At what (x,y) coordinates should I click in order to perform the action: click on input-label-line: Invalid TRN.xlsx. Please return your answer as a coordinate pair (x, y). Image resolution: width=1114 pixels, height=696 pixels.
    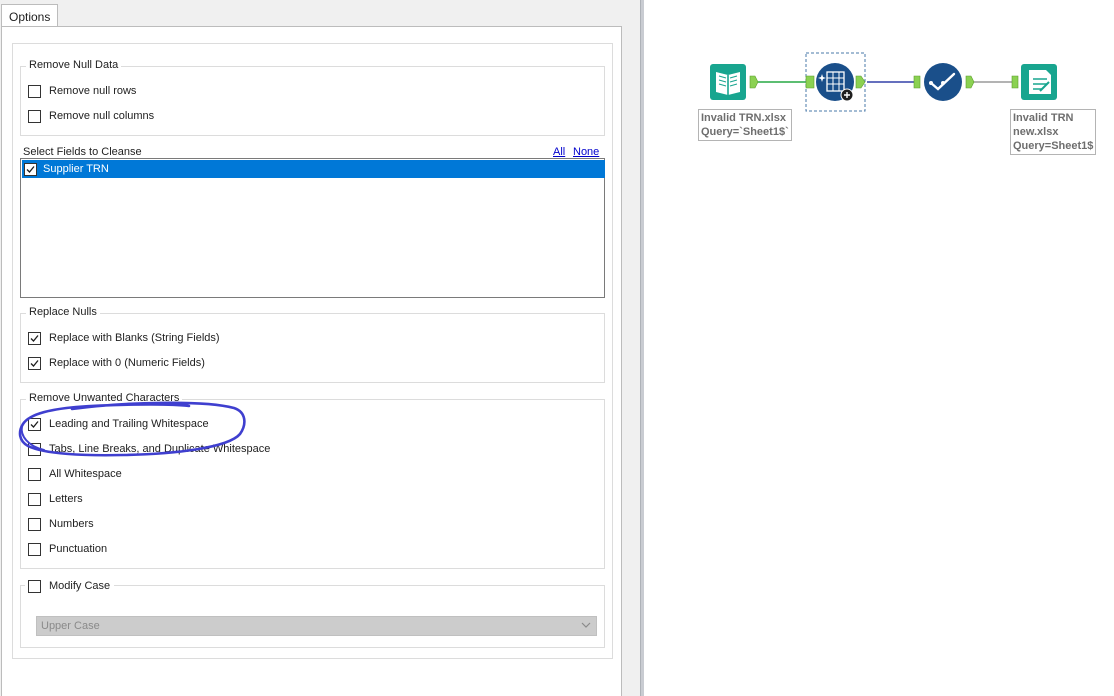
    Looking at the image, I should click on (743, 118).